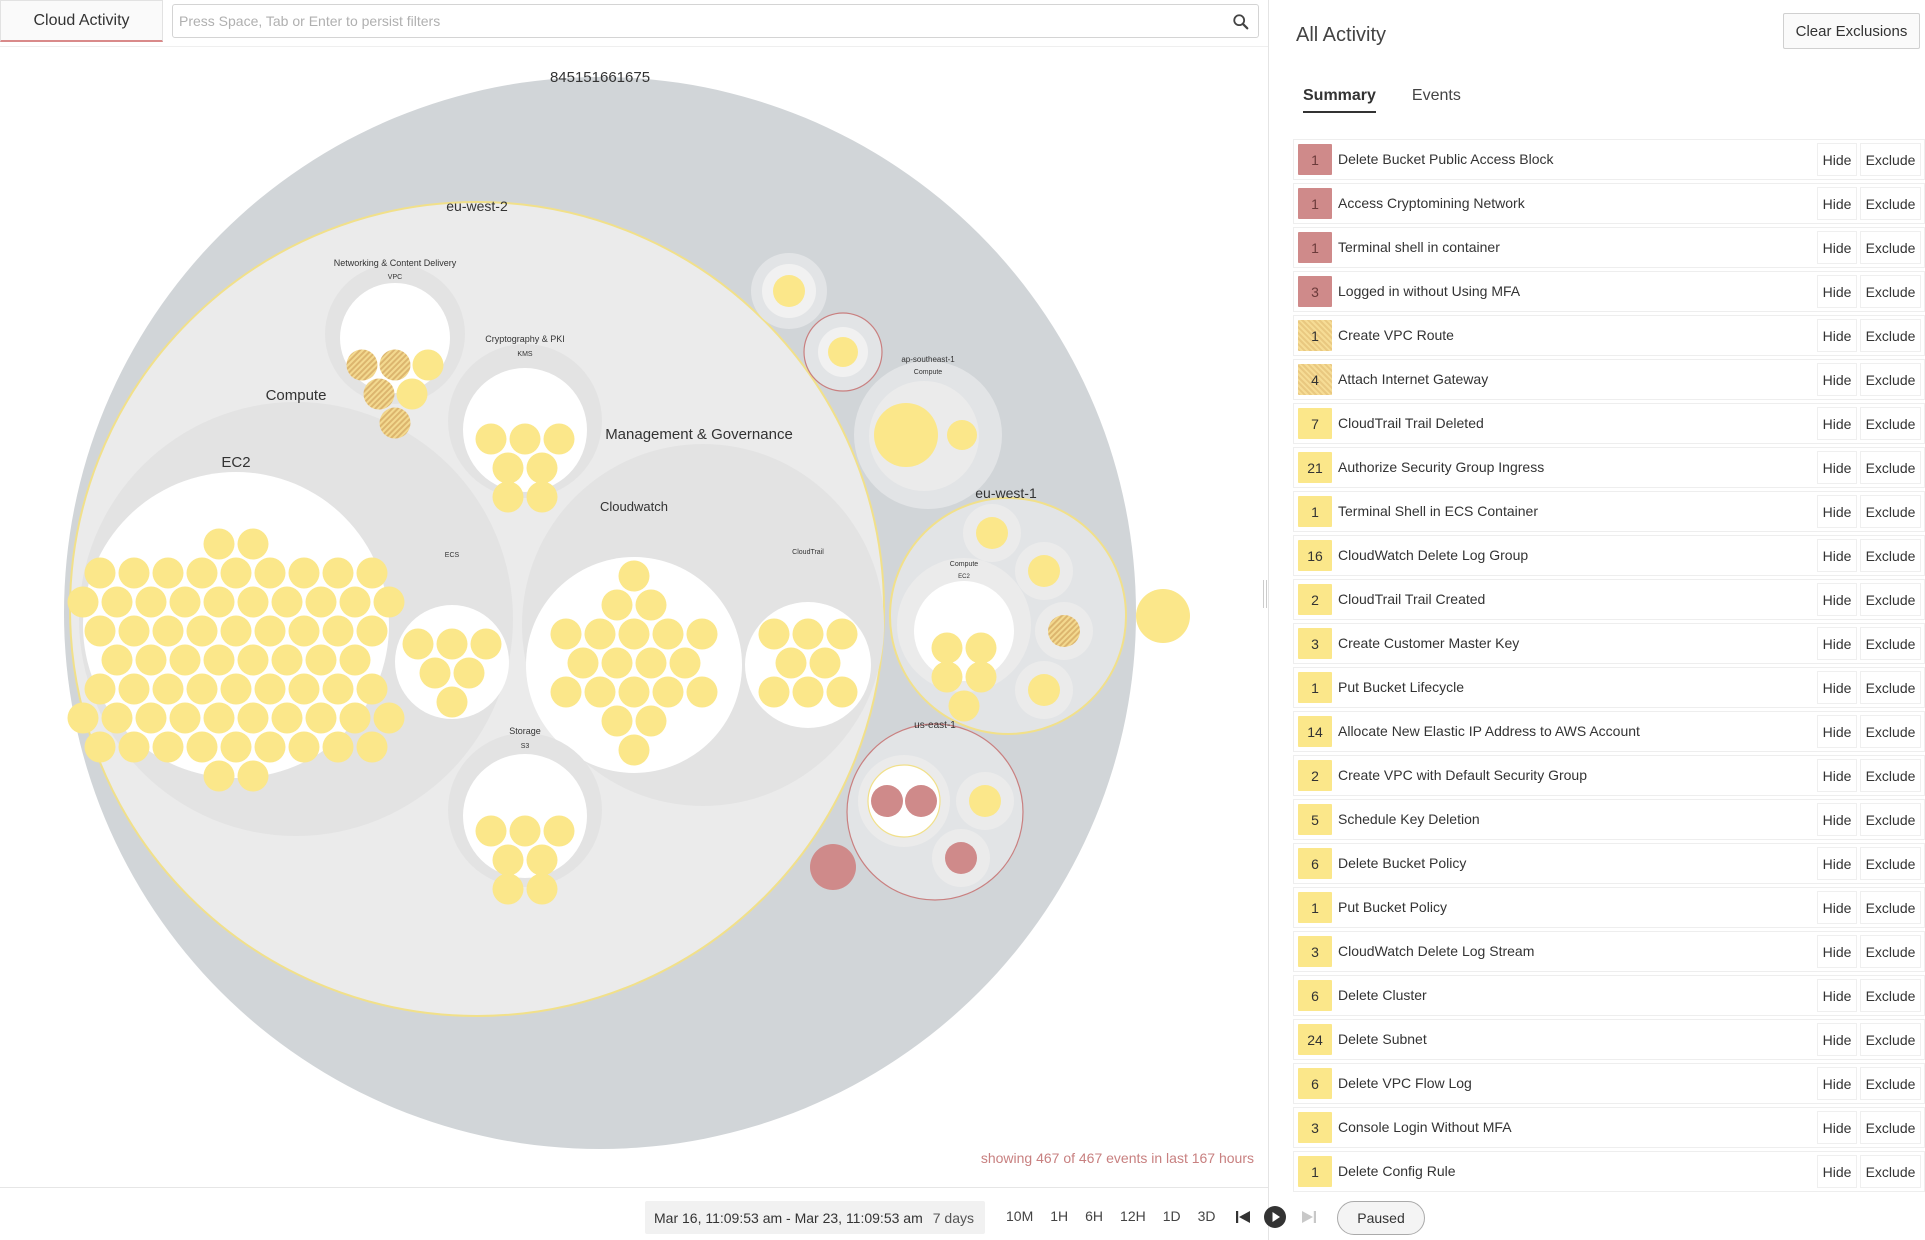 The image size is (1925, 1240). Describe the element at coordinates (1438, 511) in the screenshot. I see `activity-label: Terminal Shell in ECS Container` at that location.